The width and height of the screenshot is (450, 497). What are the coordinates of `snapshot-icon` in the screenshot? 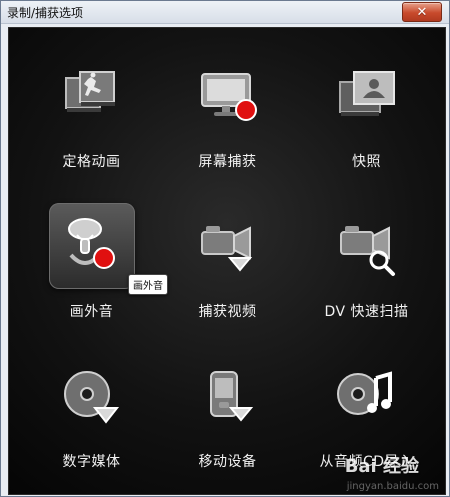 It's located at (367, 96).